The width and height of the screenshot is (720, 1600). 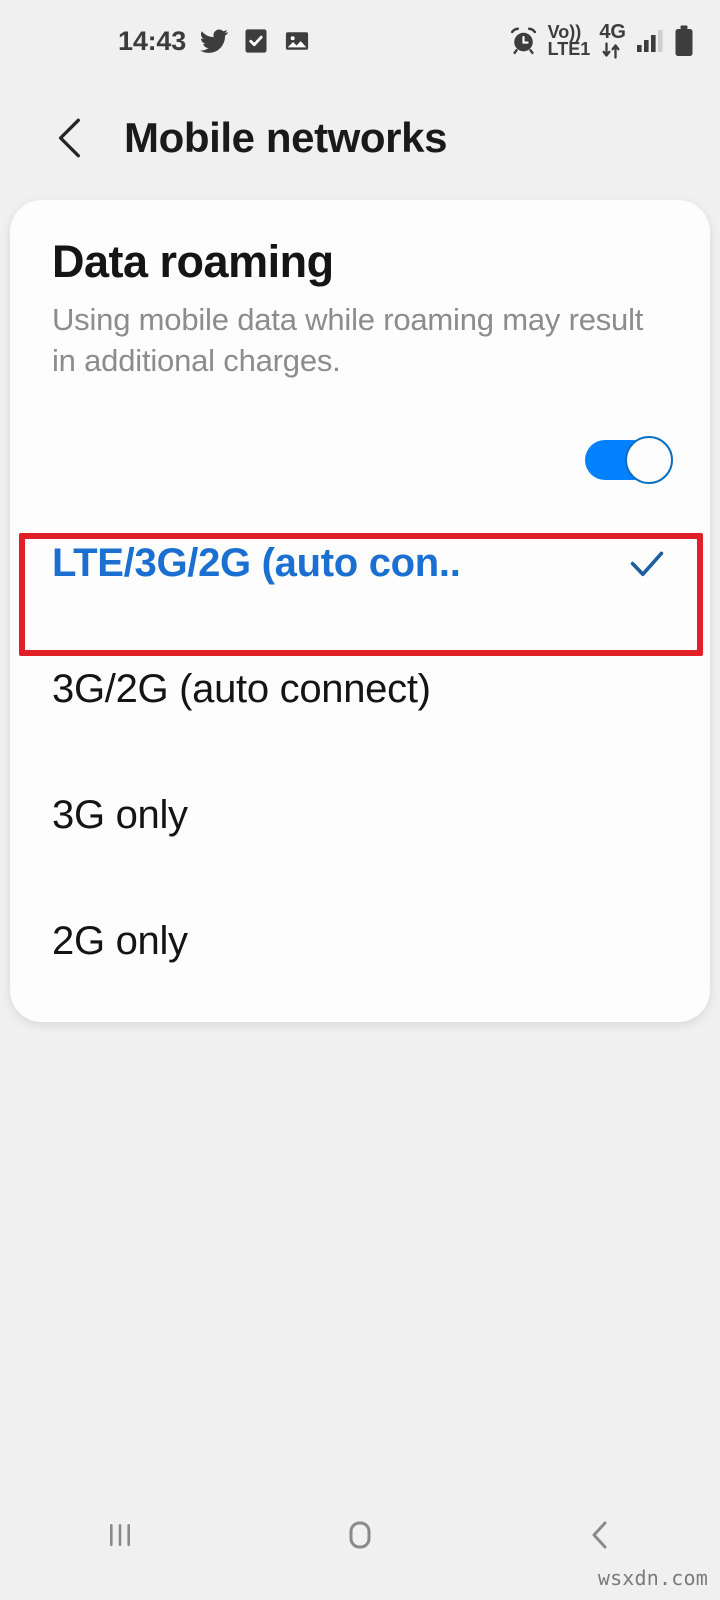 I want to click on network-mode-option-lte-3g-2g: LTE/3G/2G (auto con.., so click(x=360, y=563).